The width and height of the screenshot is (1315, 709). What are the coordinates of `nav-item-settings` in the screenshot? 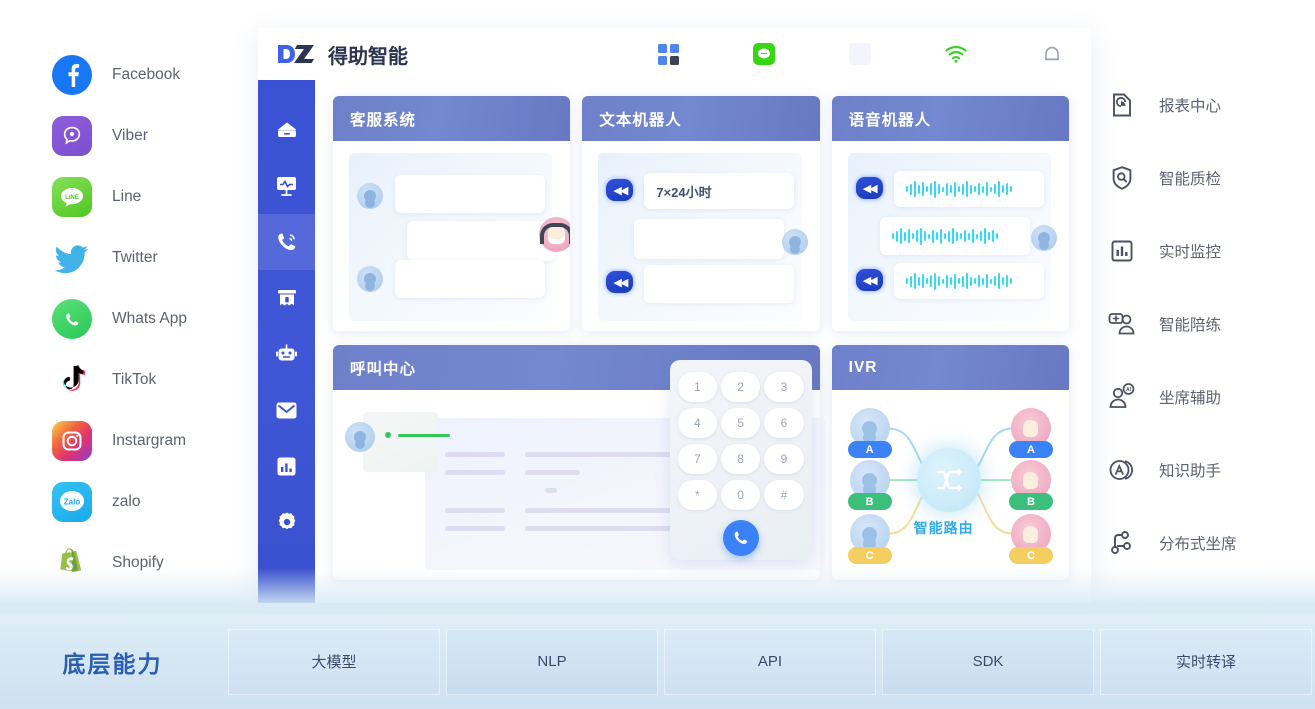 It's located at (286, 522).